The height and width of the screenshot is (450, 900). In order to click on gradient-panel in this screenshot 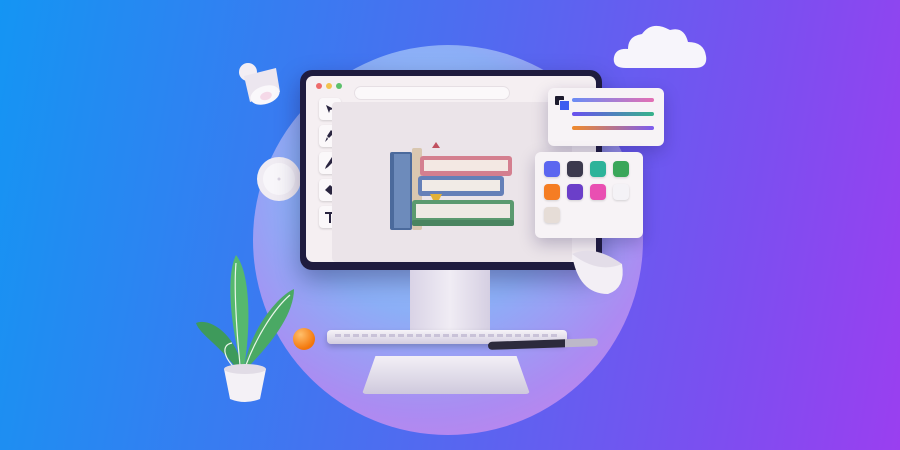, I will do `click(606, 117)`.